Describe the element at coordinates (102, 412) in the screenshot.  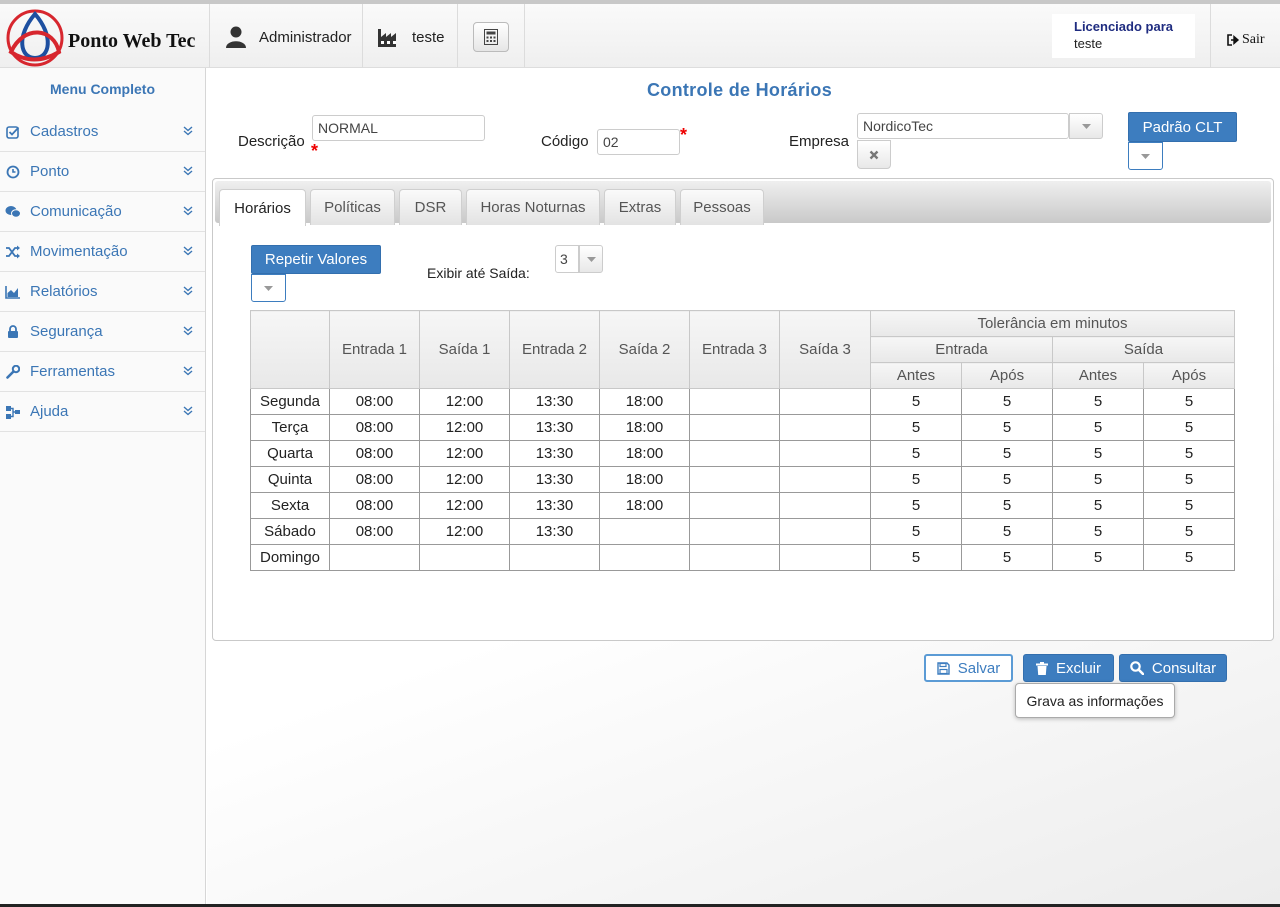
I see `sidebar-item-ajuda: Ajuda` at that location.